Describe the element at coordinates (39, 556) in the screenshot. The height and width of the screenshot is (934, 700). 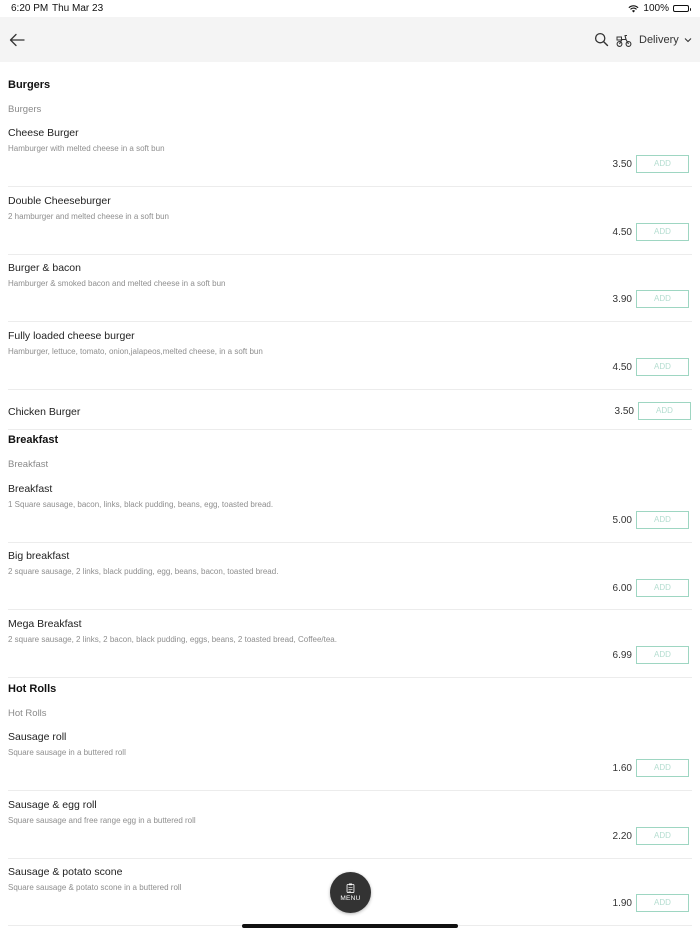
I see `item-name: Big breakfast` at that location.